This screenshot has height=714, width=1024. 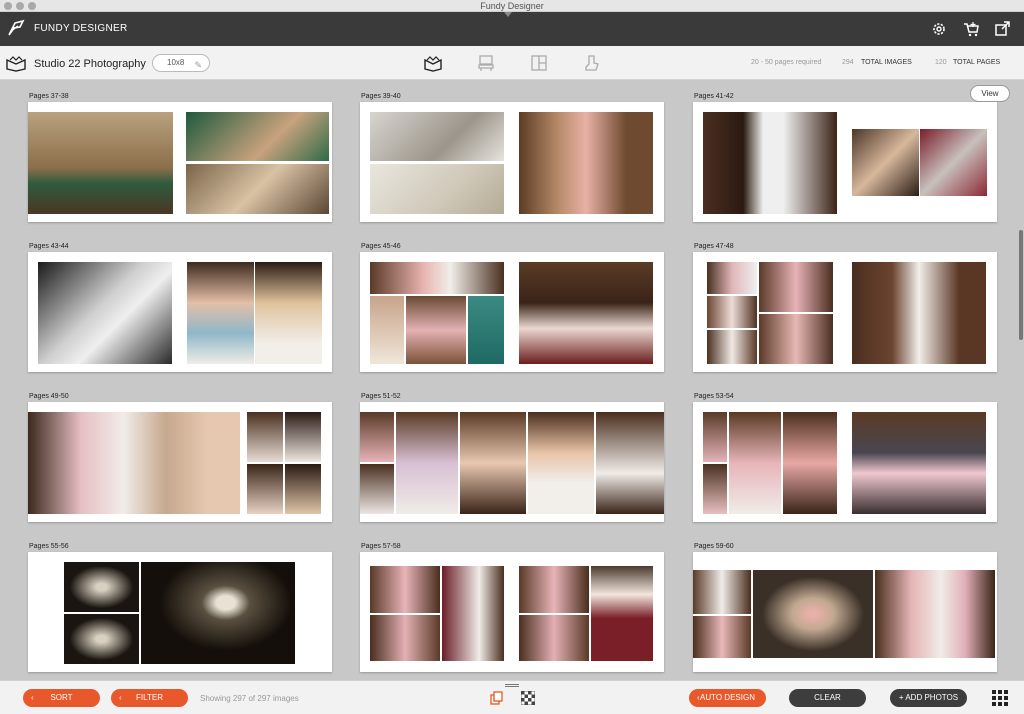 I want to click on auto-design-label: AUTO DESIGN, so click(x=727, y=697).